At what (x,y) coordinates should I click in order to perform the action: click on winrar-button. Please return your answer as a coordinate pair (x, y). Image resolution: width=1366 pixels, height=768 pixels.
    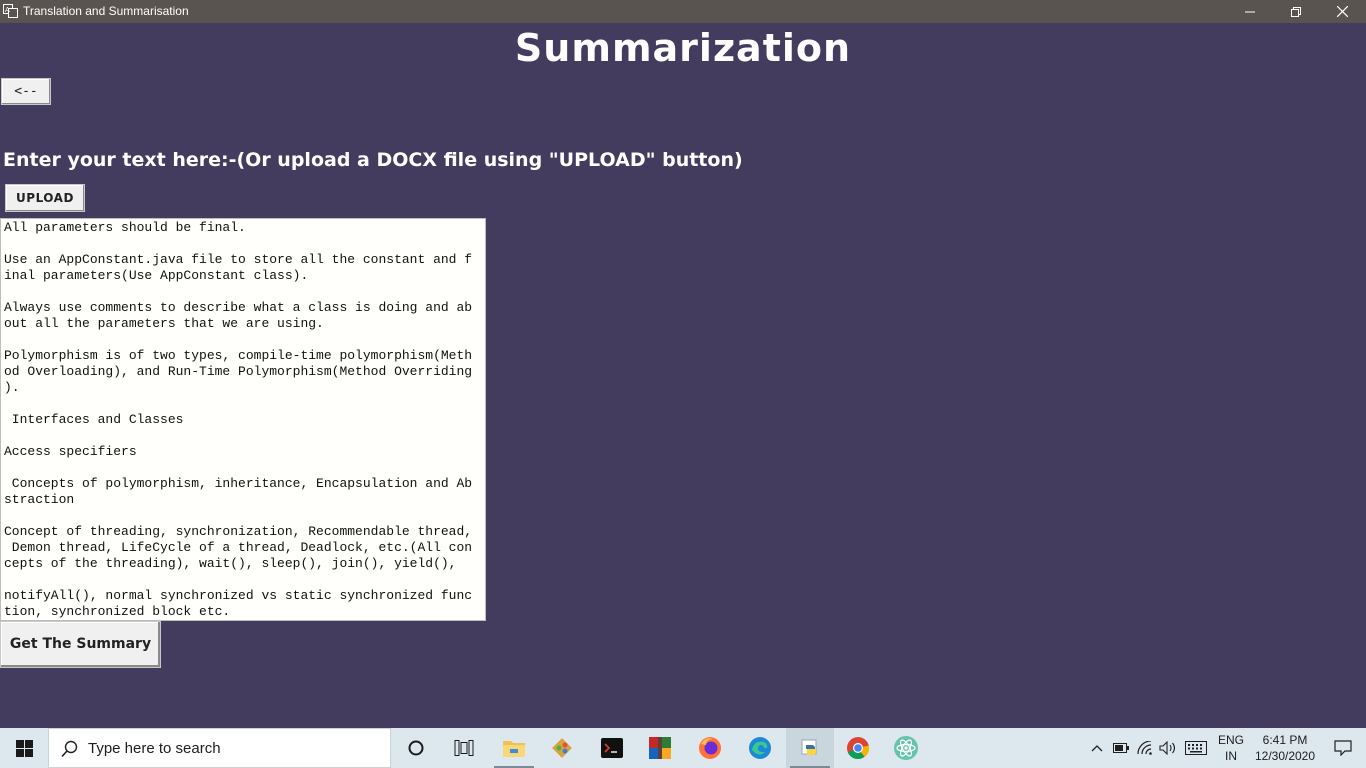
    Looking at the image, I should click on (660, 748).